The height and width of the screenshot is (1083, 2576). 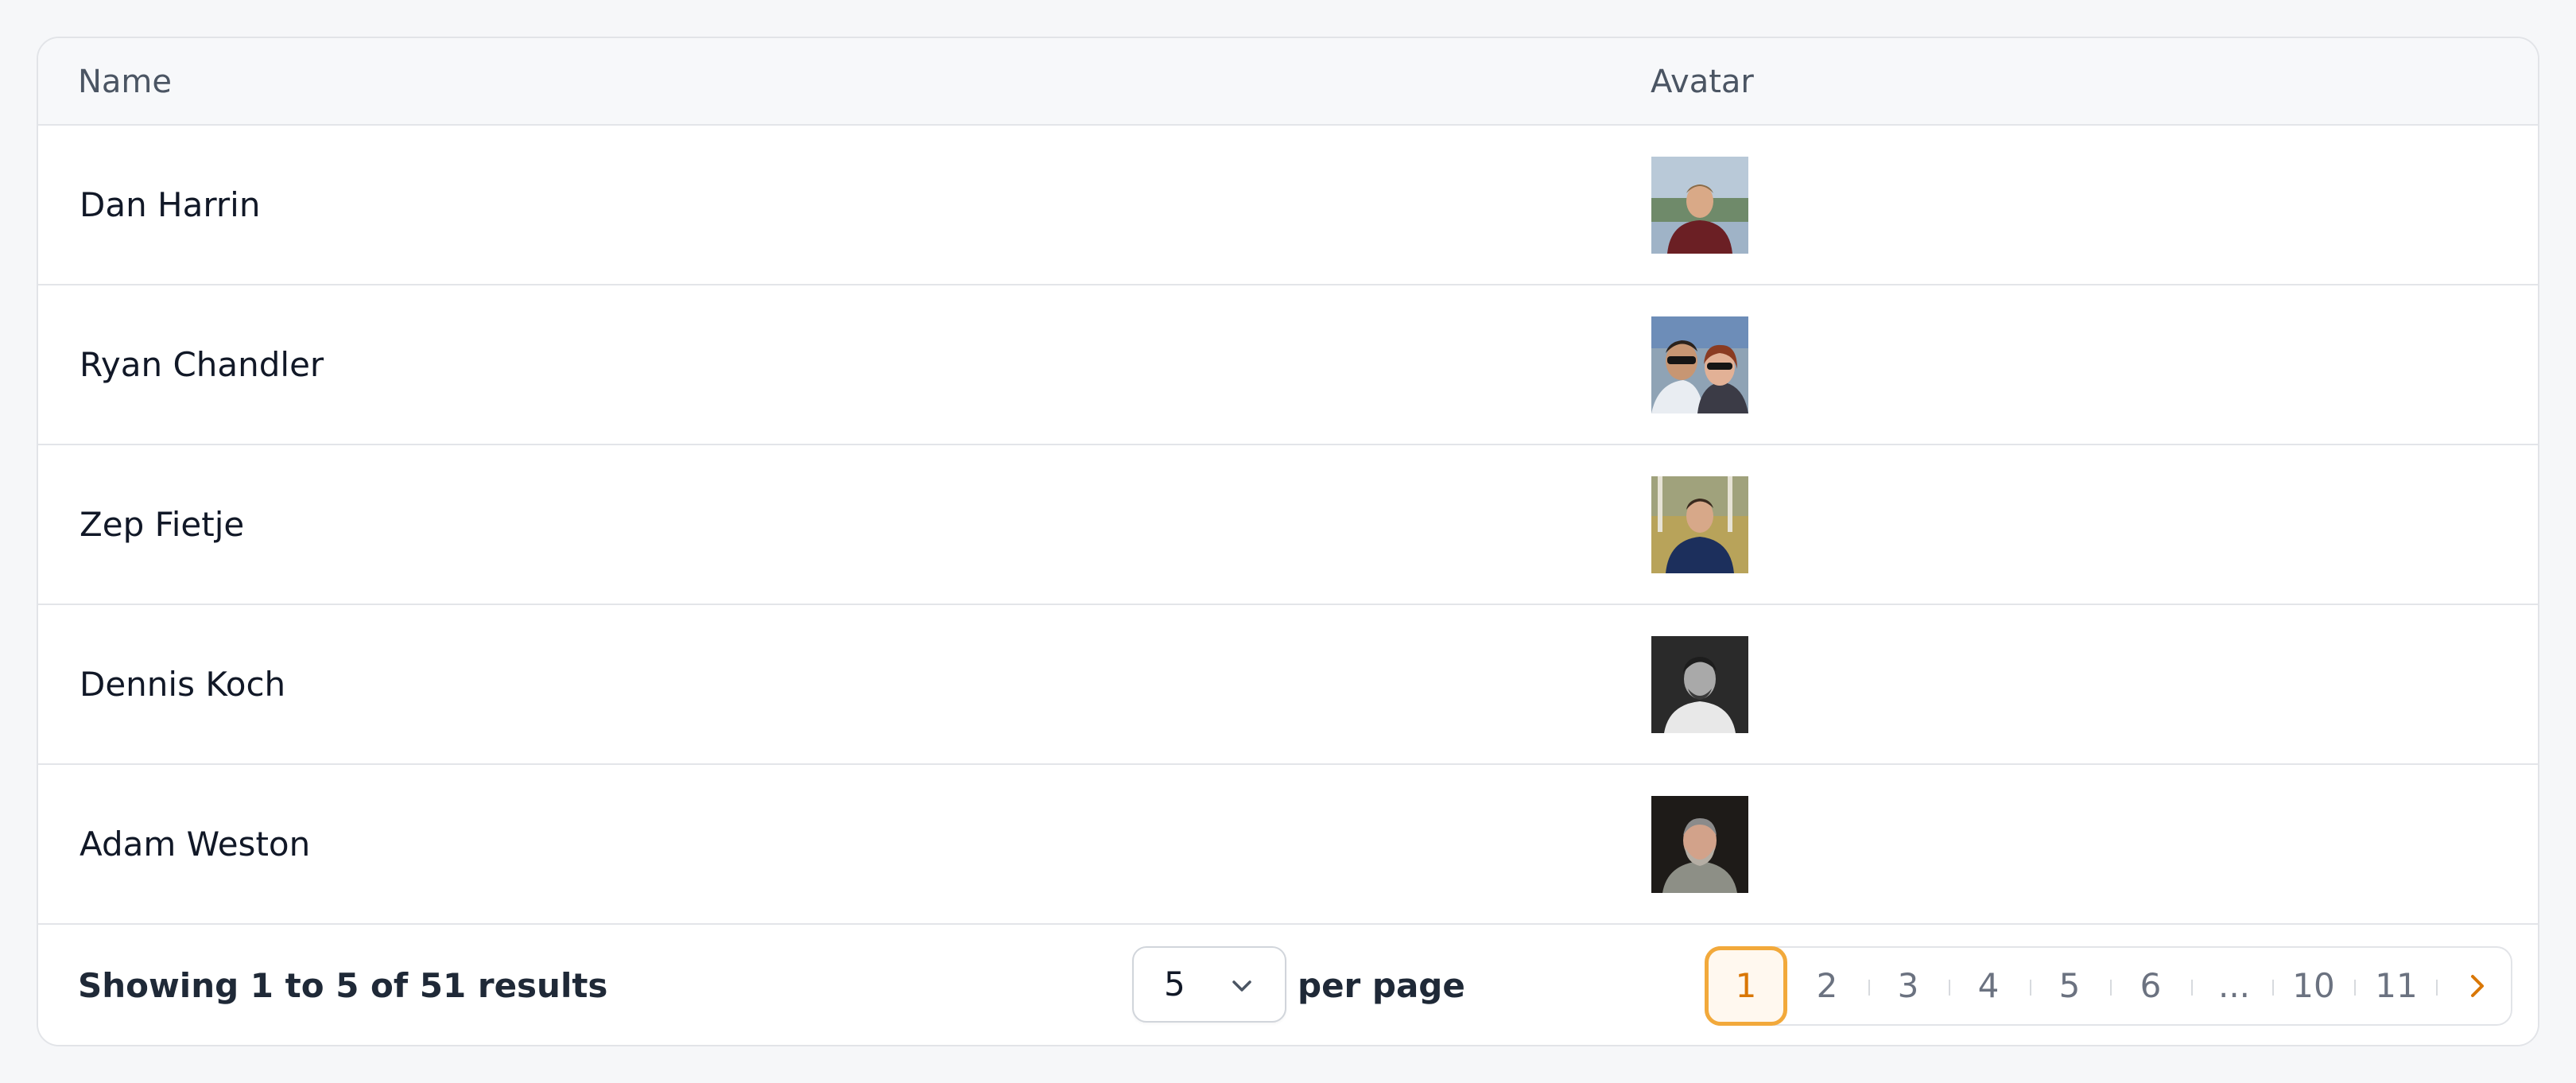 What do you see at coordinates (1908, 986) in the screenshot?
I see `page-button-3: 3` at bounding box center [1908, 986].